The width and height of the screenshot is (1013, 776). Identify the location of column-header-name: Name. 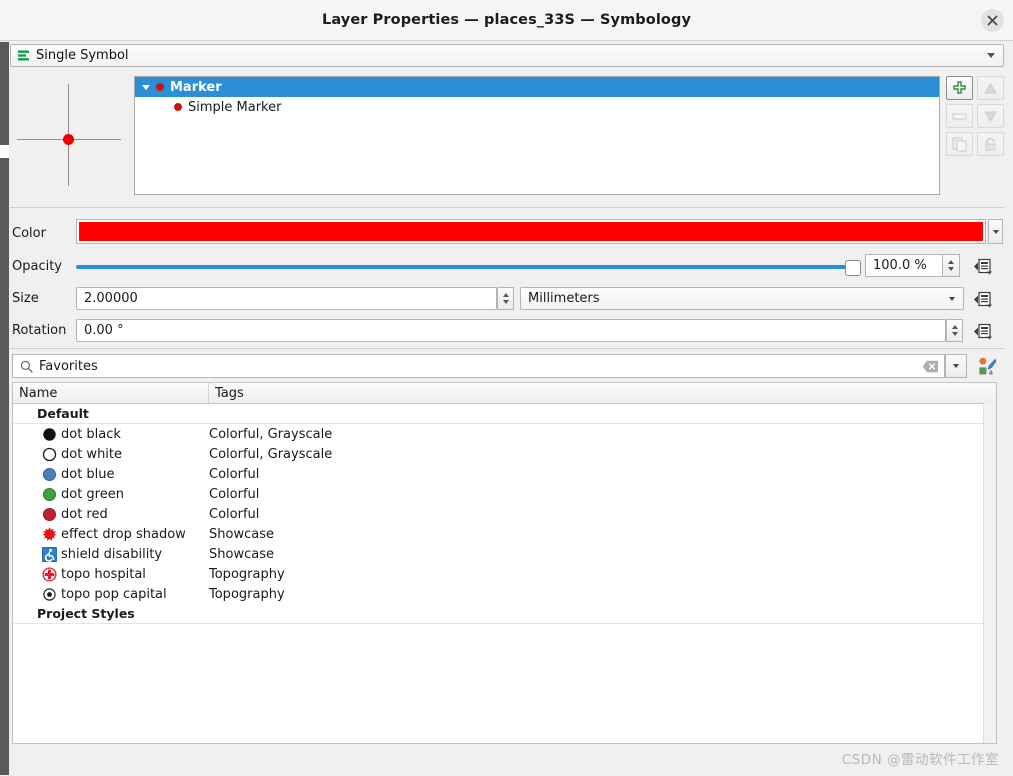
(111, 393).